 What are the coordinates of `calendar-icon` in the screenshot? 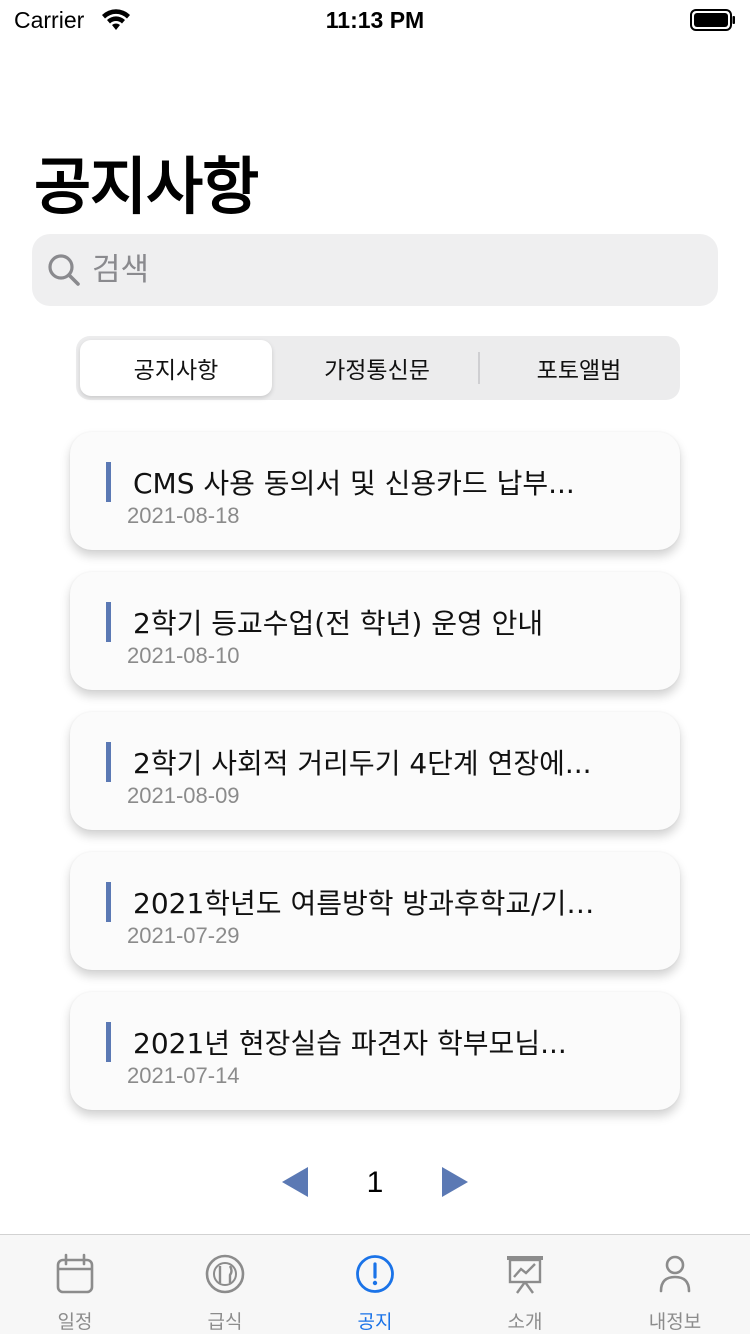 It's located at (75, 1273).